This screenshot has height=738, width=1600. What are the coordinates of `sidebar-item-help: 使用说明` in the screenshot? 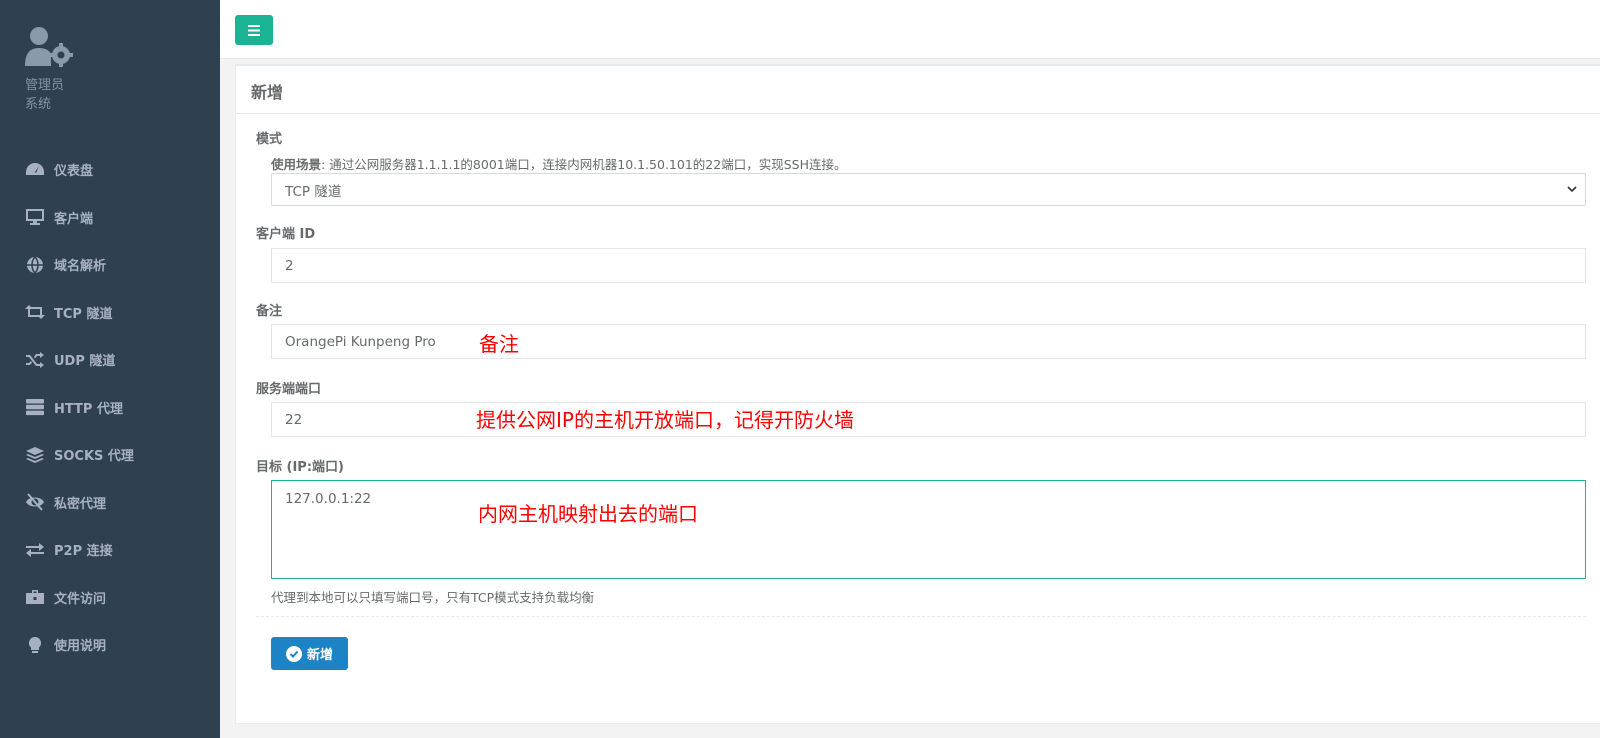 It's located at (110, 645).